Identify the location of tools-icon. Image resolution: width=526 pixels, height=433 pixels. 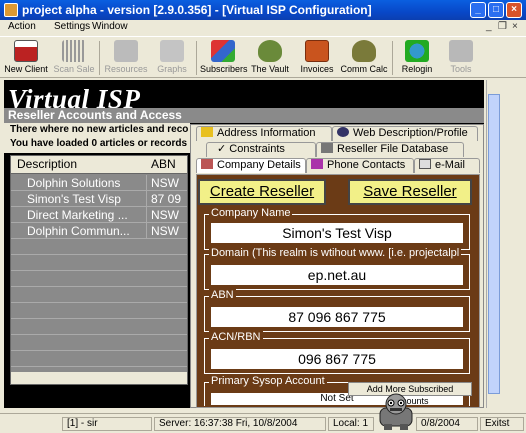
(461, 51).